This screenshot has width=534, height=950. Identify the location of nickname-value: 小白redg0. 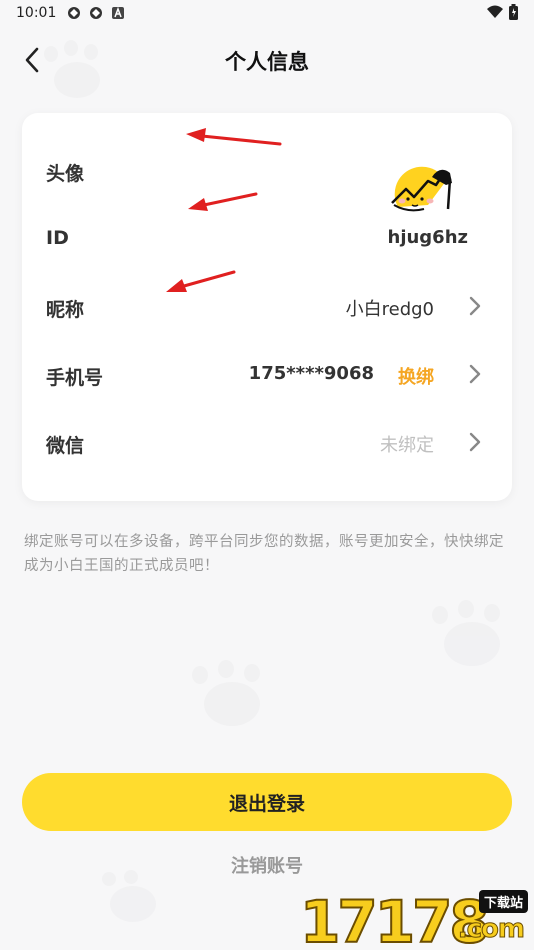
(389, 309).